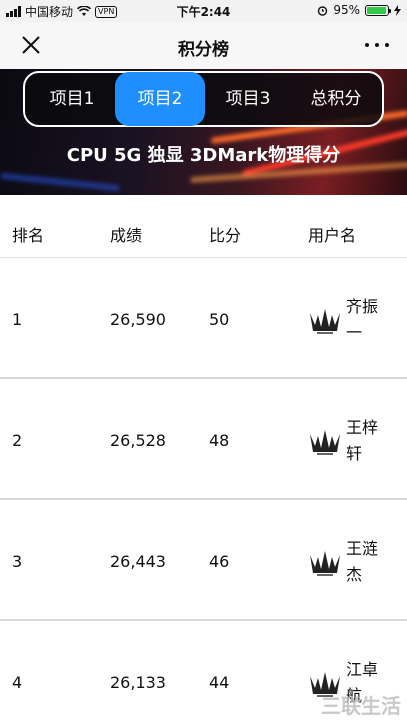 The image size is (407, 723). I want to click on user-cell: 齐振一, so click(347, 320).